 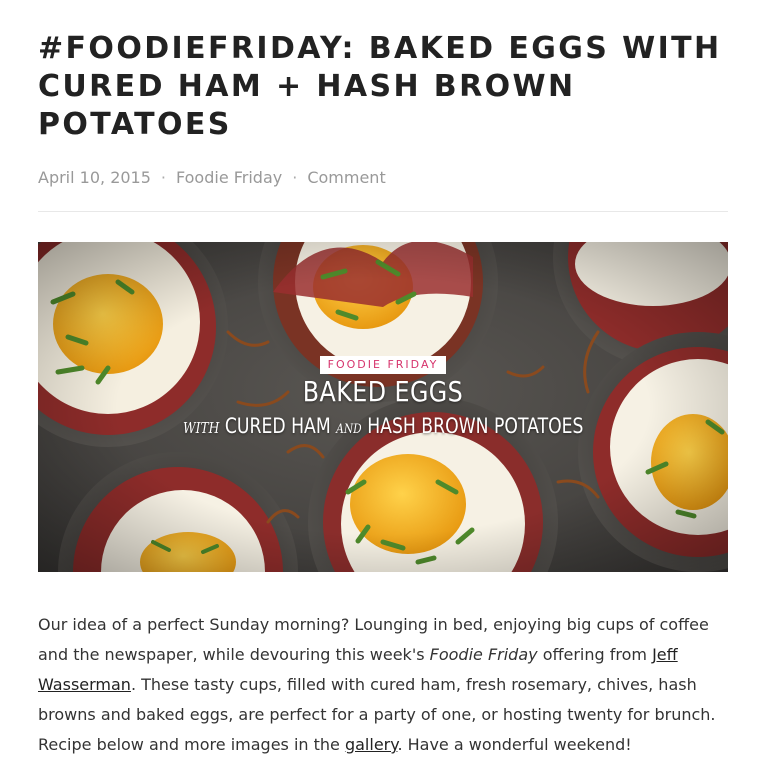 I want to click on hero-sub-with: WITH, so click(x=201, y=428).